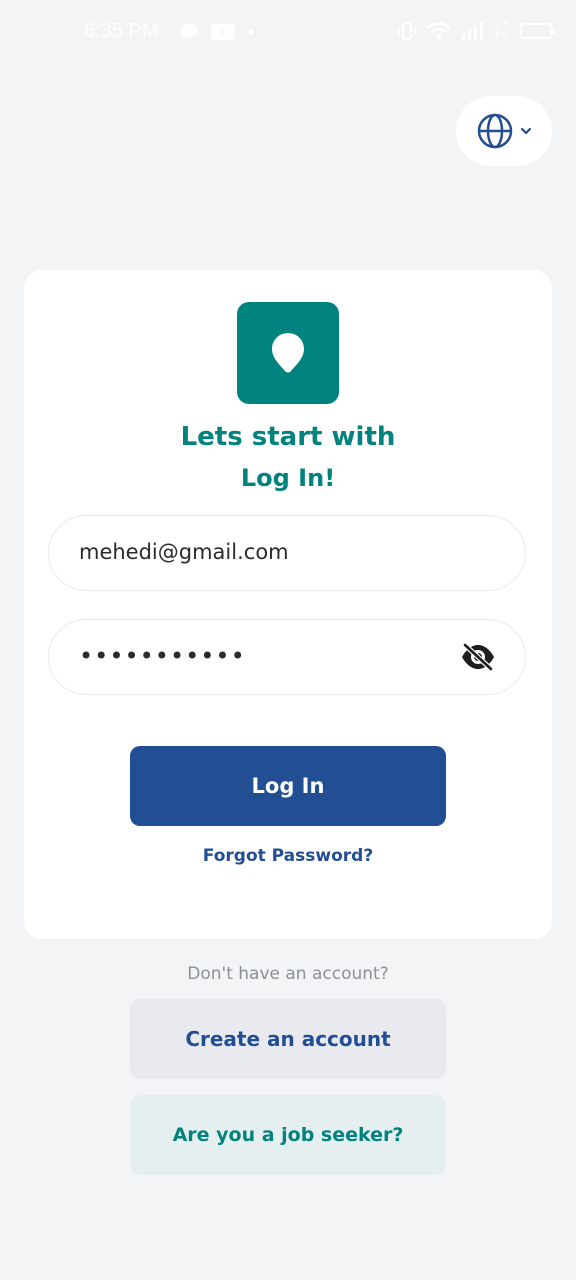 Image resolution: width=576 pixels, height=1280 pixels. Describe the element at coordinates (269, 552) in the screenshot. I see `email-input` at that location.